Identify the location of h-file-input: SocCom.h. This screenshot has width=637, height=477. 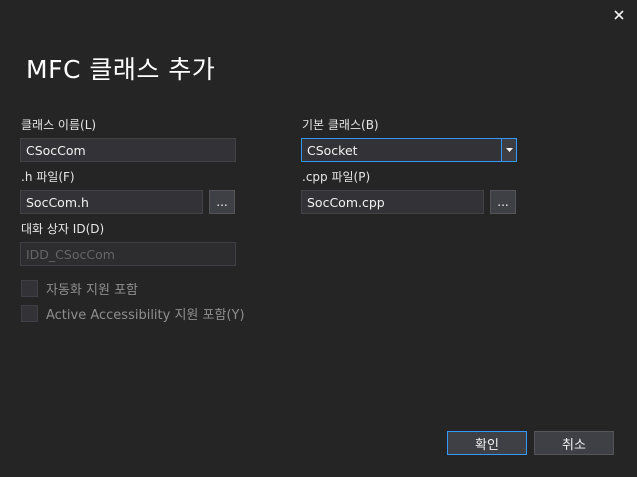
(111, 202).